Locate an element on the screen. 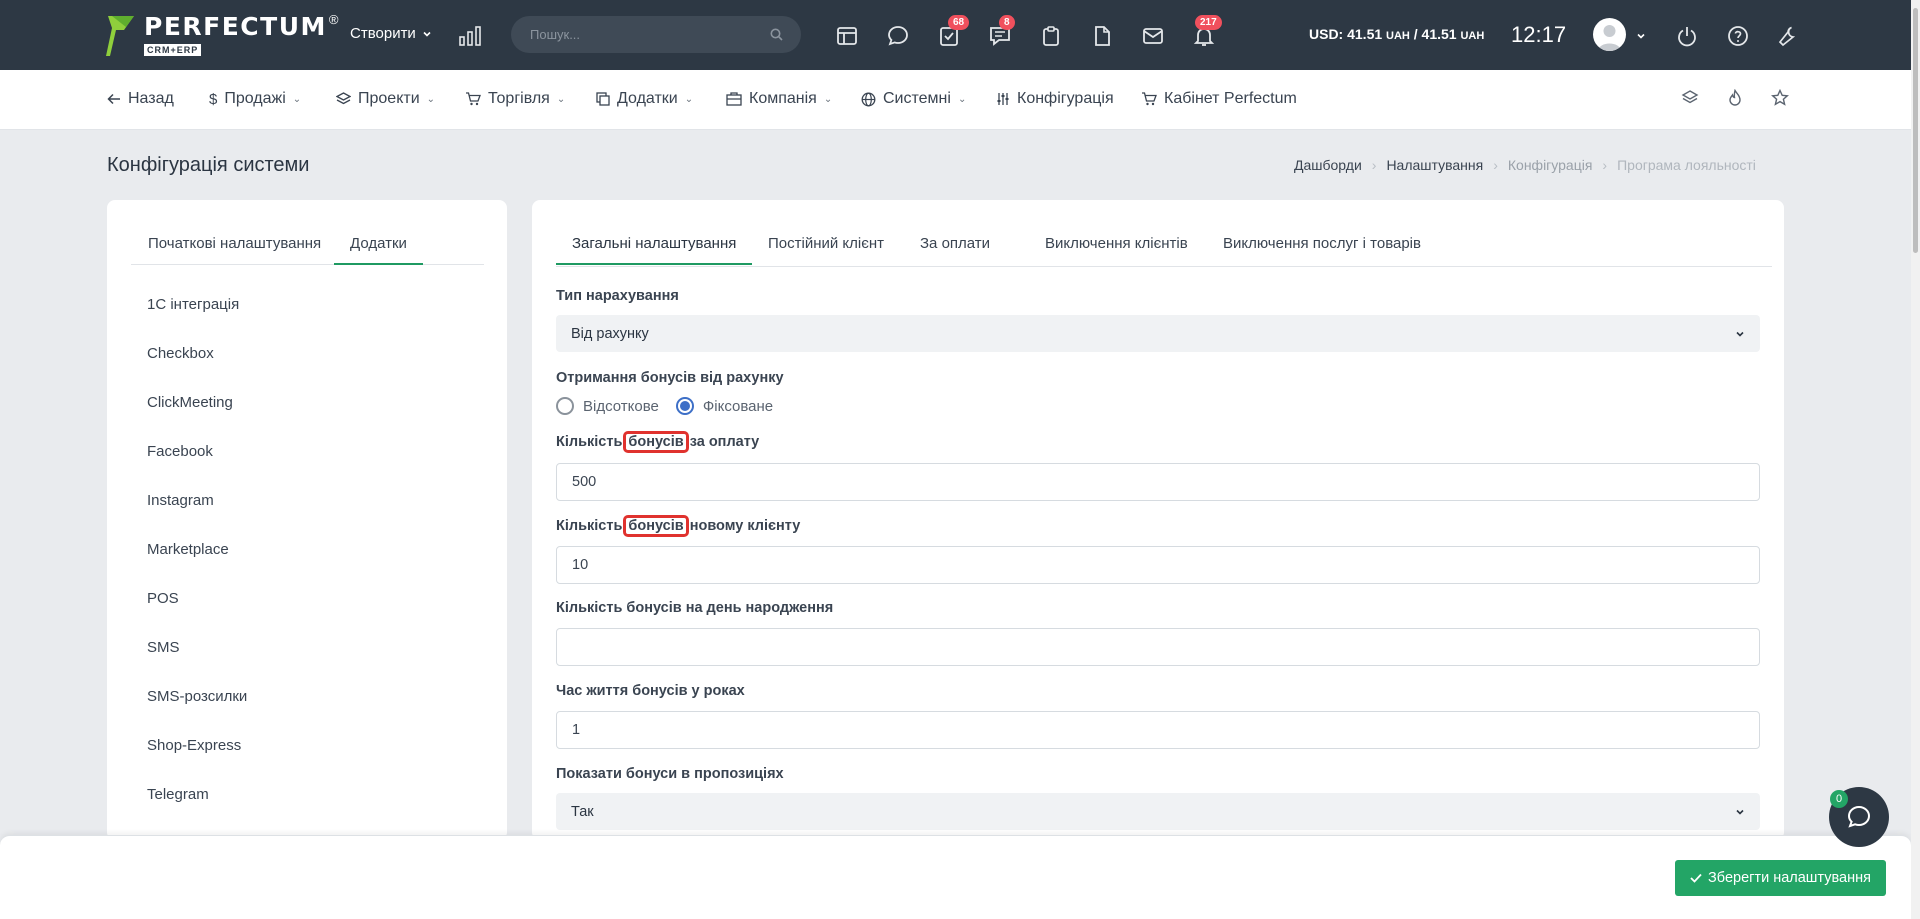  search-icon is located at coordinates (776, 34).